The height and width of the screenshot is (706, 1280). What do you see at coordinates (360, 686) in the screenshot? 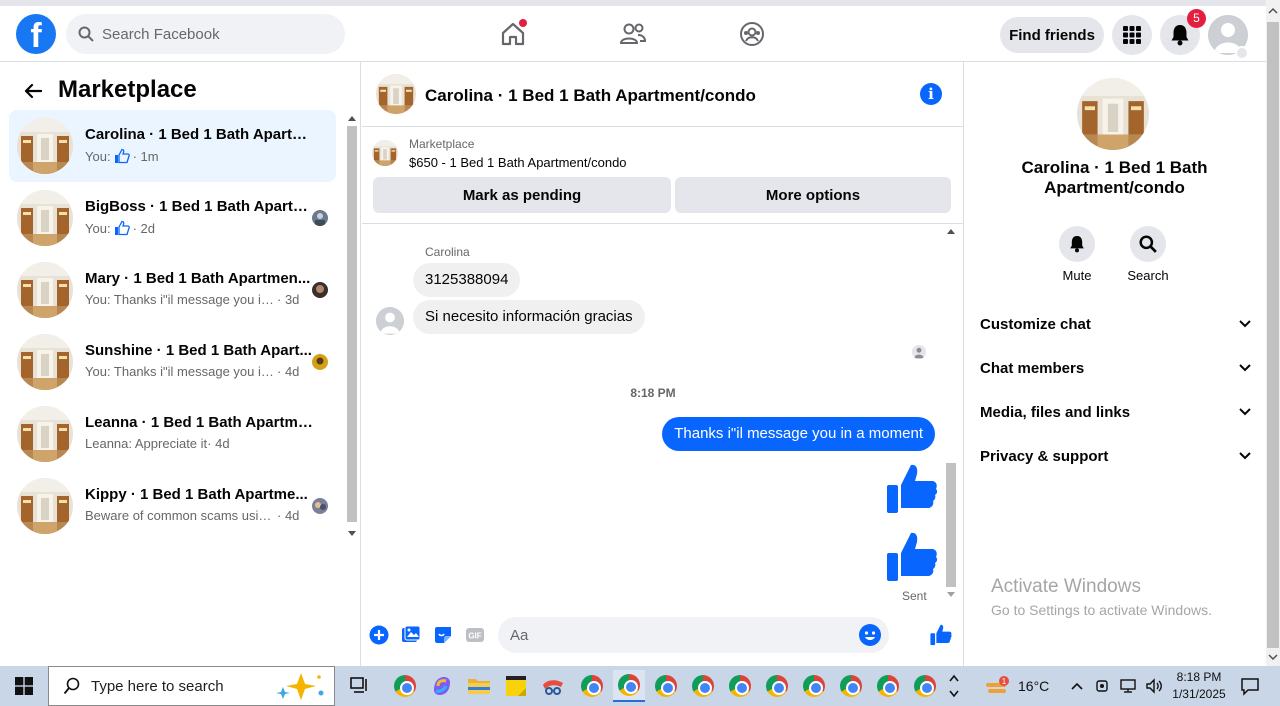
I see `task-view-button` at bounding box center [360, 686].